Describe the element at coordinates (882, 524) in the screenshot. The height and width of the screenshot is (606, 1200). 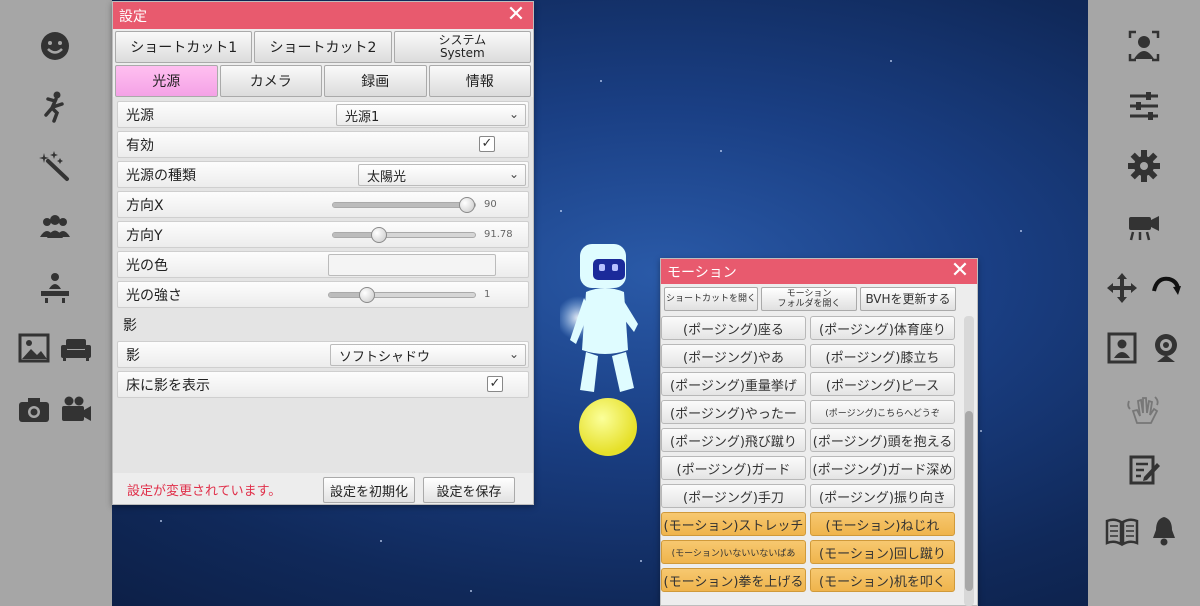
I see `motion-item-button: (モーション)ねじれ` at that location.